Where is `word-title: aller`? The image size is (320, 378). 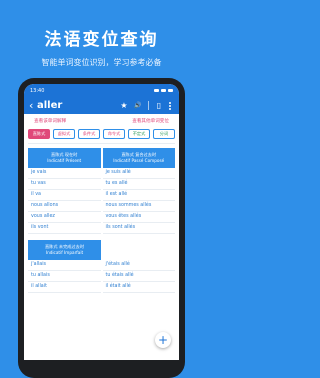 word-title: aller is located at coordinates (50, 105).